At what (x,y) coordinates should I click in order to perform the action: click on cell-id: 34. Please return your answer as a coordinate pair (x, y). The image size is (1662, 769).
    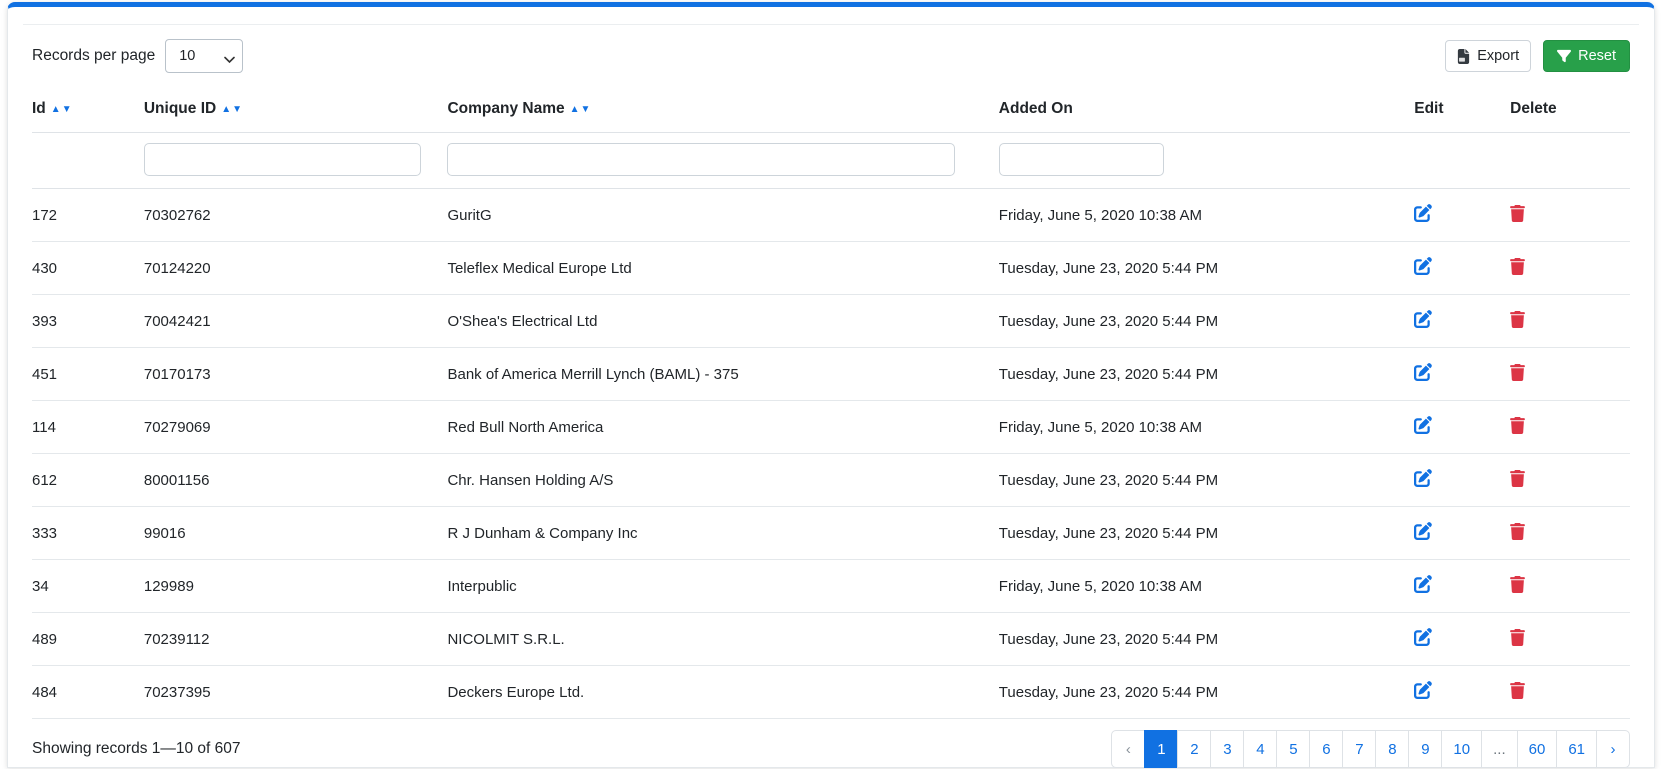
    Looking at the image, I should click on (88, 586).